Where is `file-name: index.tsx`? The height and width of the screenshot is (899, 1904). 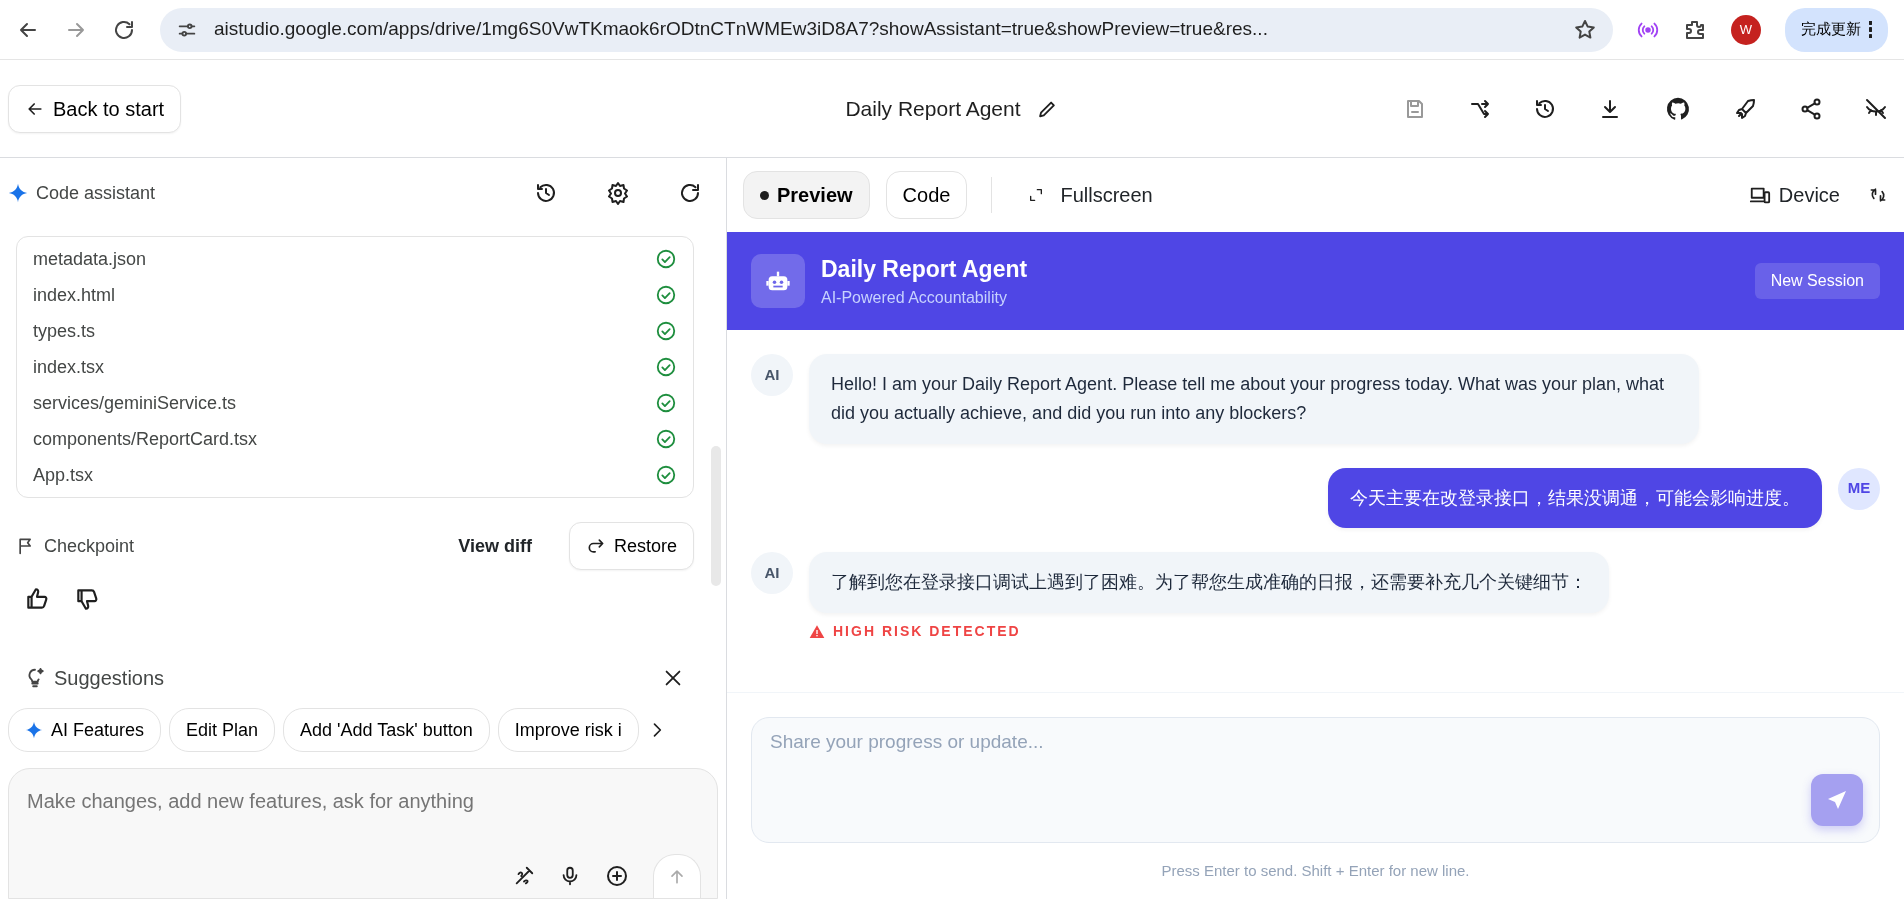 file-name: index.tsx is located at coordinates (69, 367).